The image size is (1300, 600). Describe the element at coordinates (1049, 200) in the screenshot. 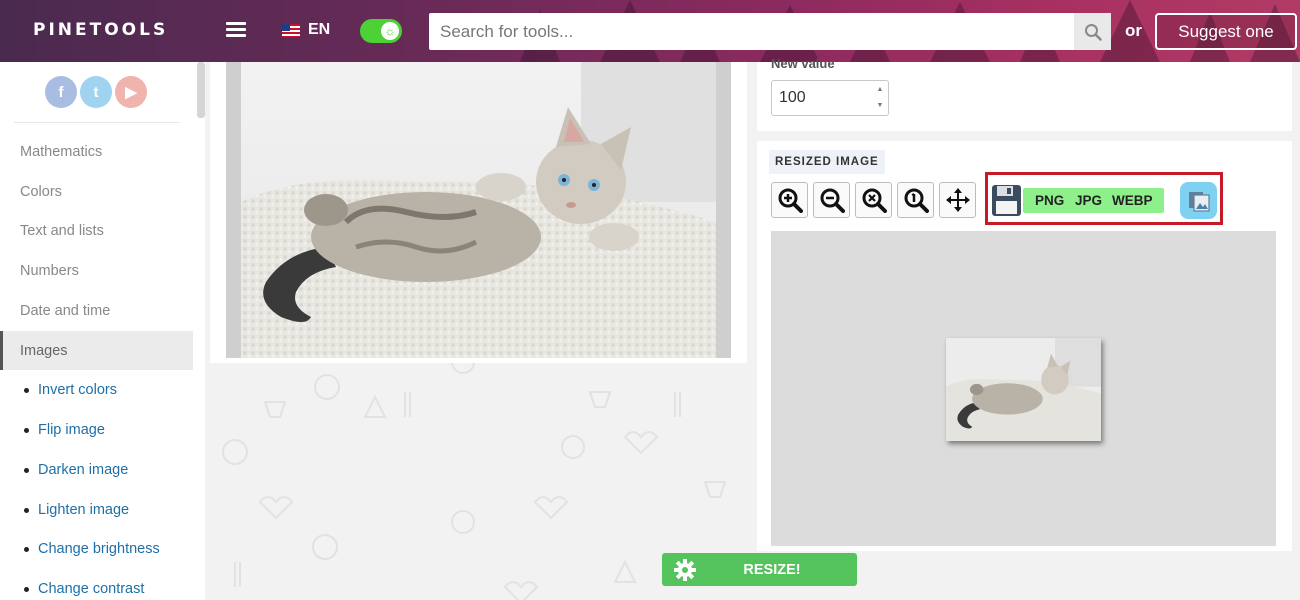

I see `download-png-button: PNG` at that location.